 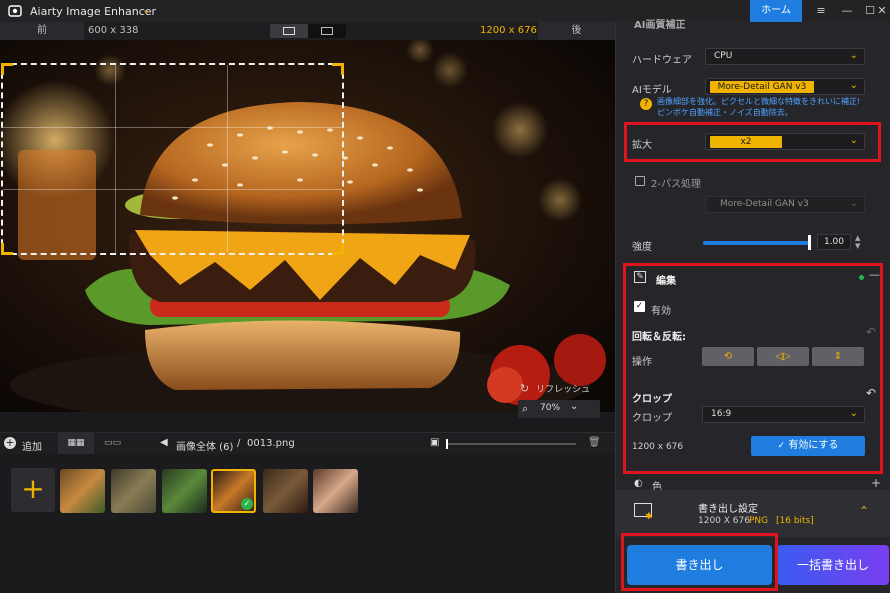 What do you see at coordinates (113, 30) in the screenshot?
I see `before-size: 600 x 338` at bounding box center [113, 30].